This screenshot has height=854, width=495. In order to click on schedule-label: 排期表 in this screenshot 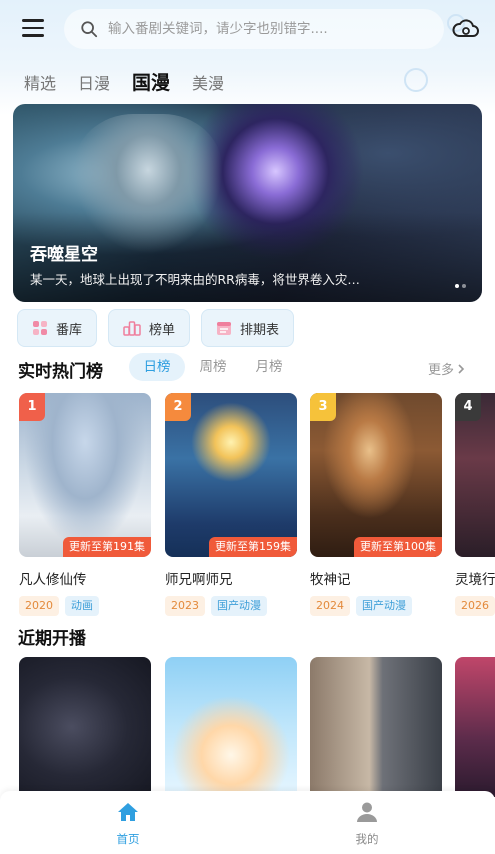, I will do `click(260, 330)`.